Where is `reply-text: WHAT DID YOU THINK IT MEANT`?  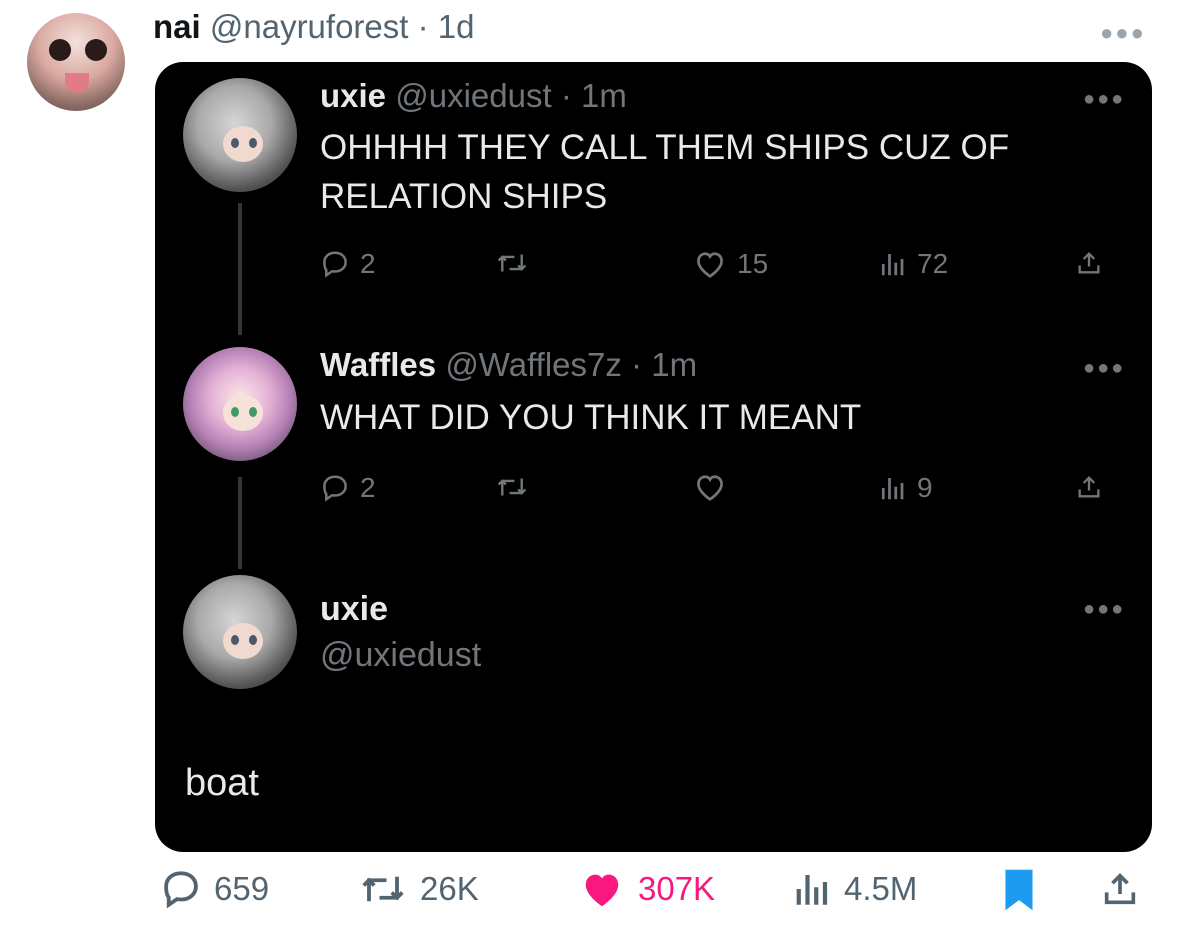
reply-text: WHAT DID YOU THINK IT MEANT is located at coordinates (591, 417).